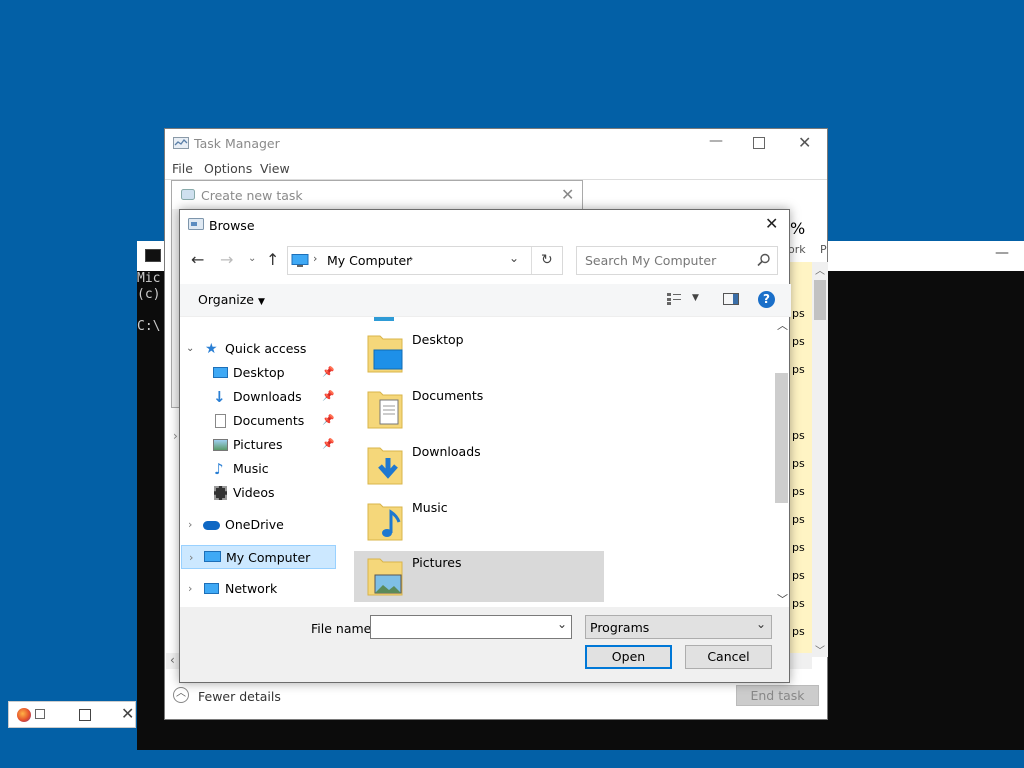  Describe the element at coordinates (547, 260) in the screenshot. I see `refresh-icon: ↻` at that location.